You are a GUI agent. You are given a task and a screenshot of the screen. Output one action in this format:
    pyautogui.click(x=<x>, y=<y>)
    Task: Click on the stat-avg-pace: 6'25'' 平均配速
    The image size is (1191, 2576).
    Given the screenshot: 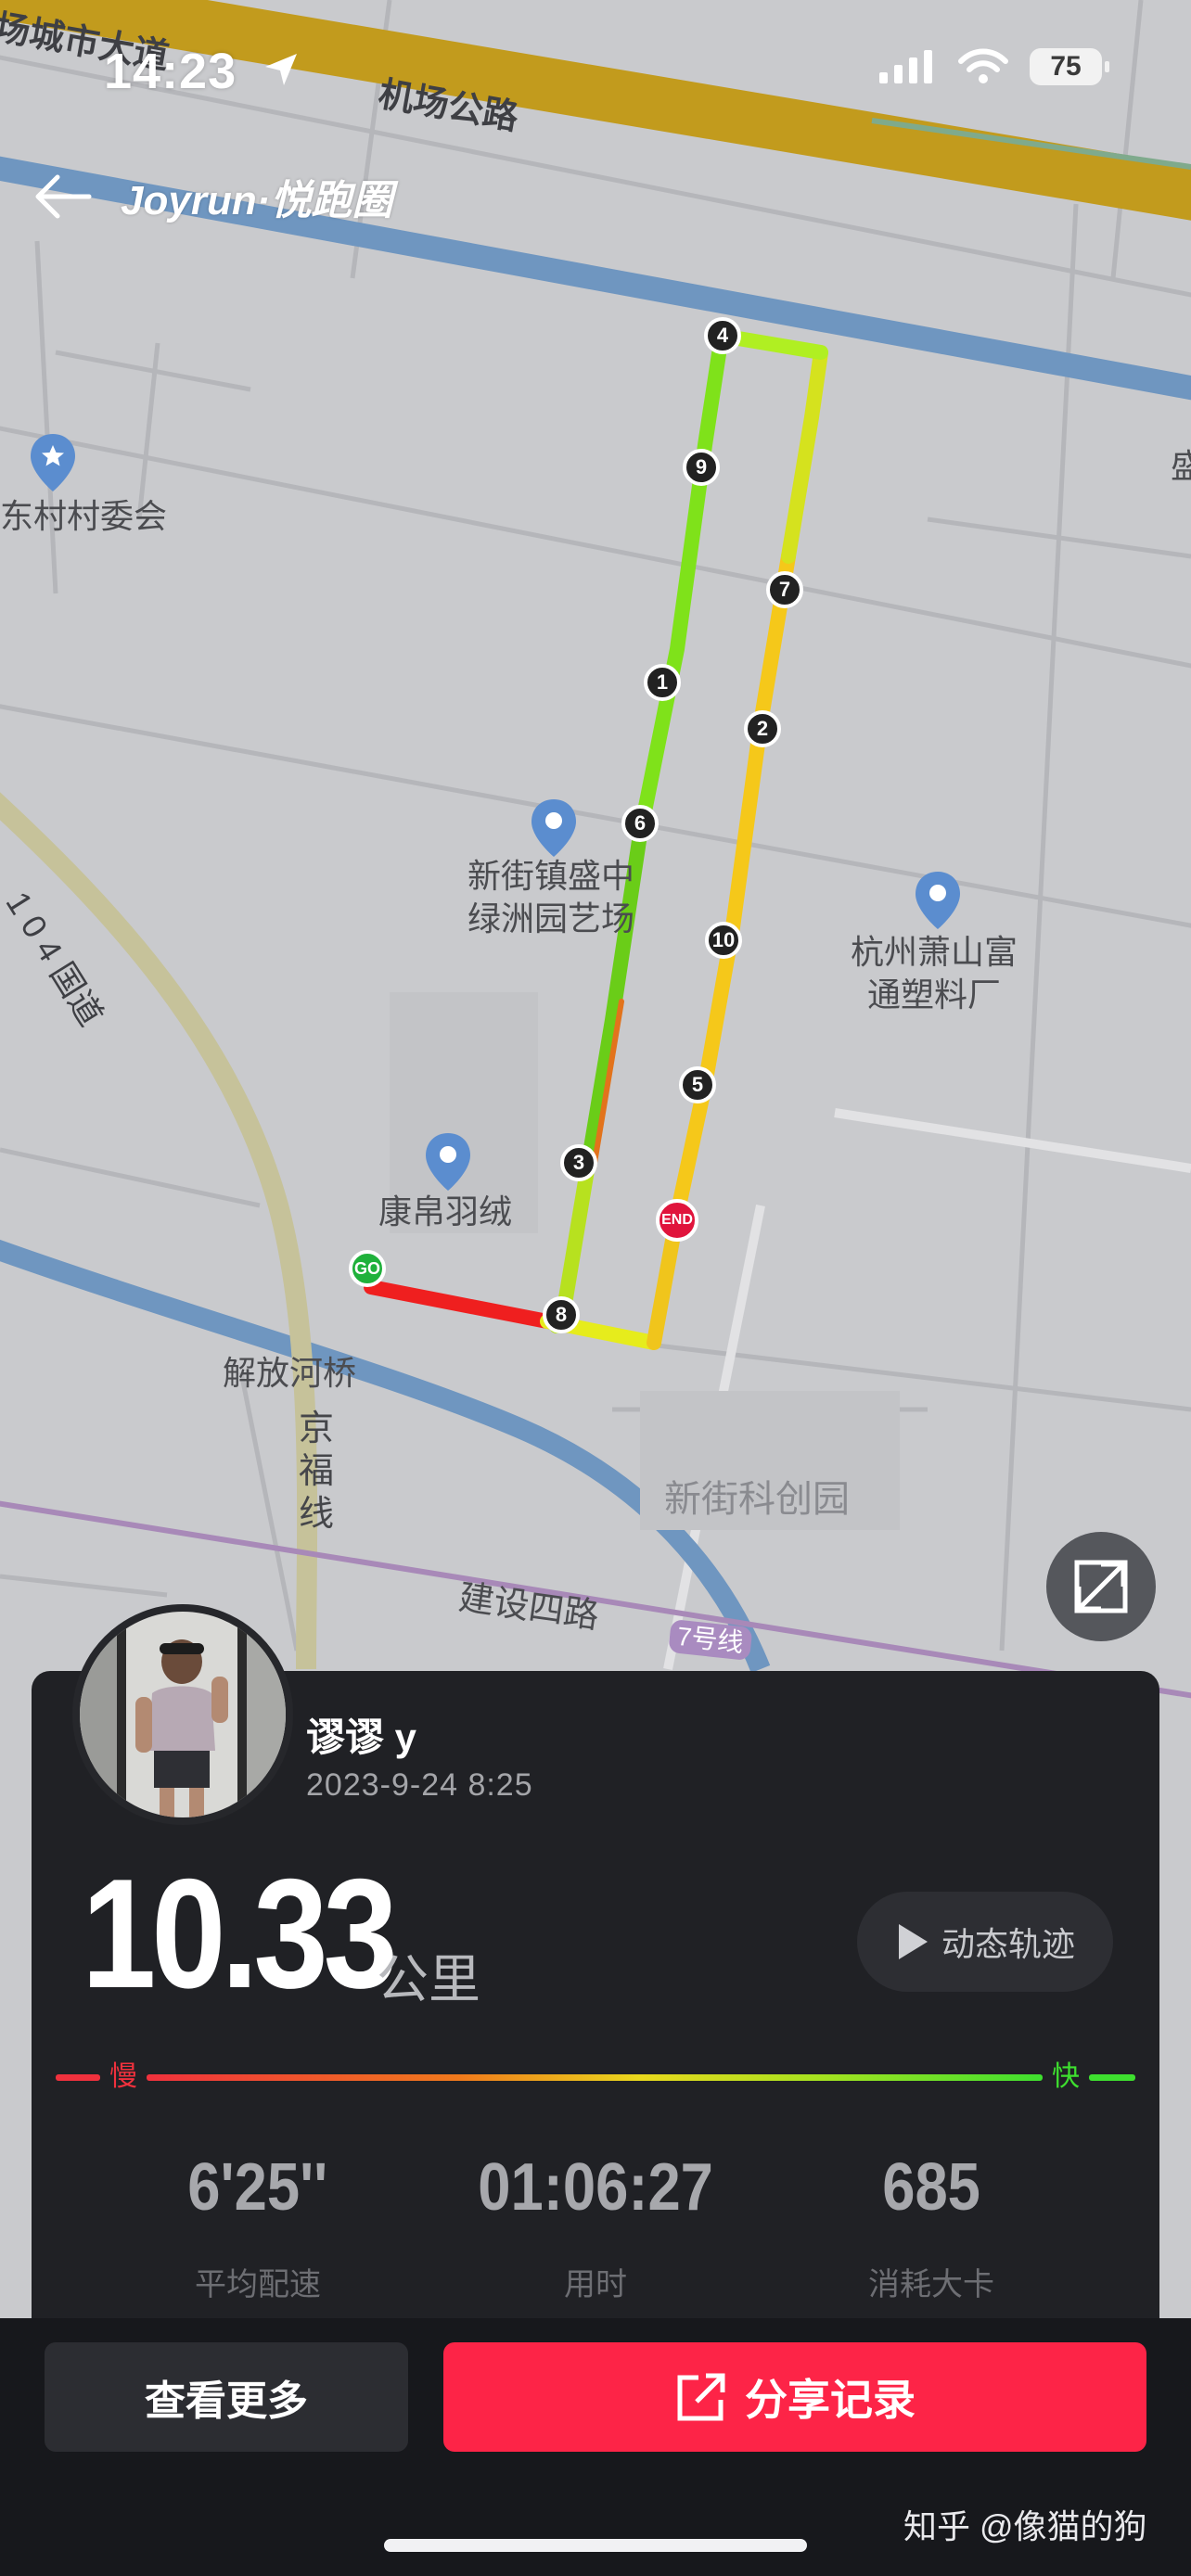 What is the action you would take?
    pyautogui.click(x=258, y=2225)
    